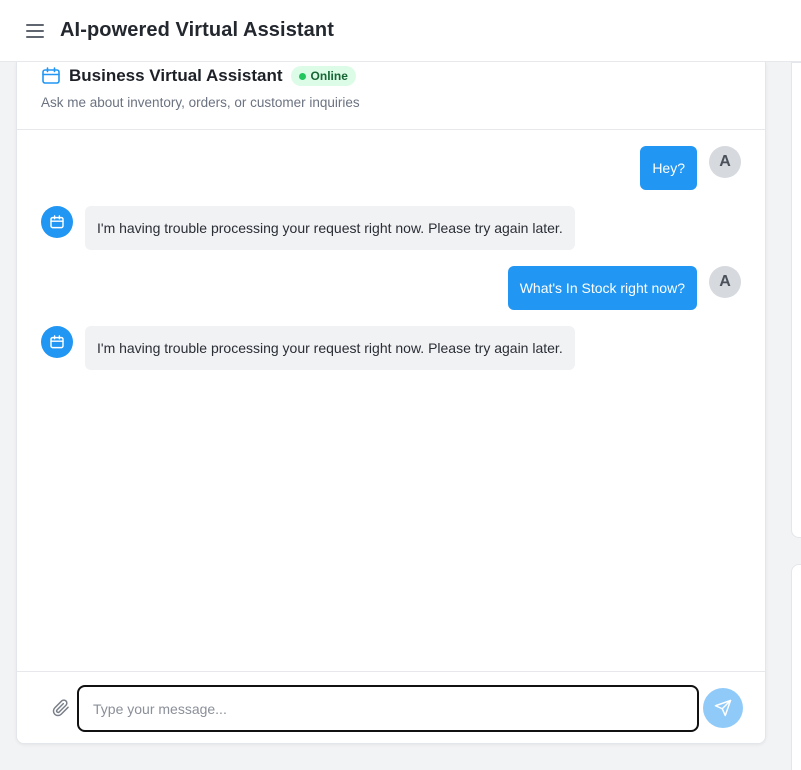 This screenshot has height=770, width=801. Describe the element at coordinates (176, 75) in the screenshot. I see `assistant-name: Business Virtual Assistant` at that location.